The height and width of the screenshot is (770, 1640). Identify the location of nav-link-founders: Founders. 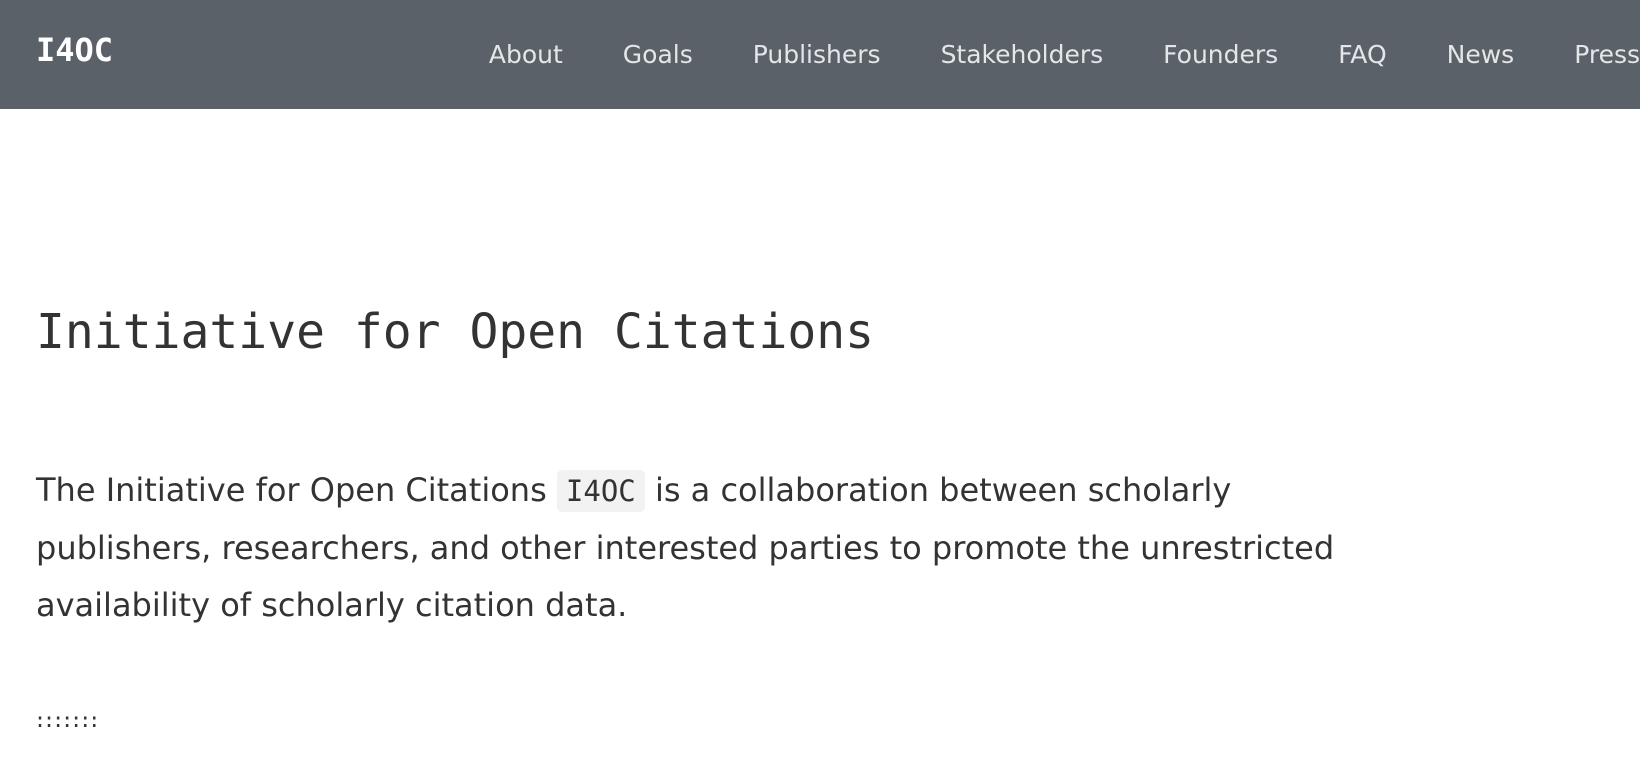
(1220, 55).